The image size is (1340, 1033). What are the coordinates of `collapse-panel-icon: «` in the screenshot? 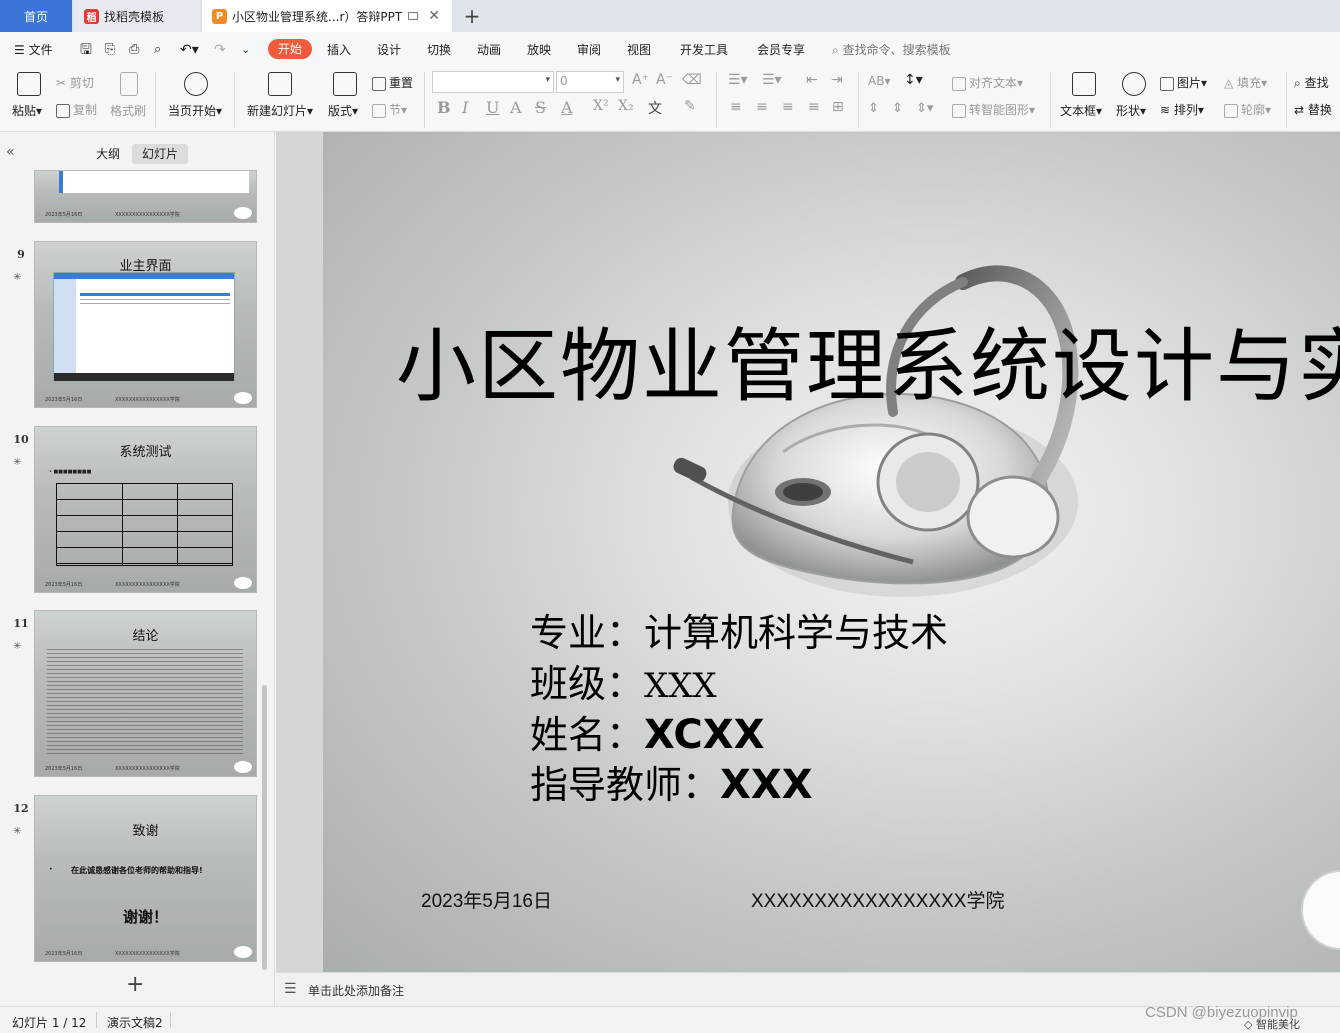 It's located at (10, 152).